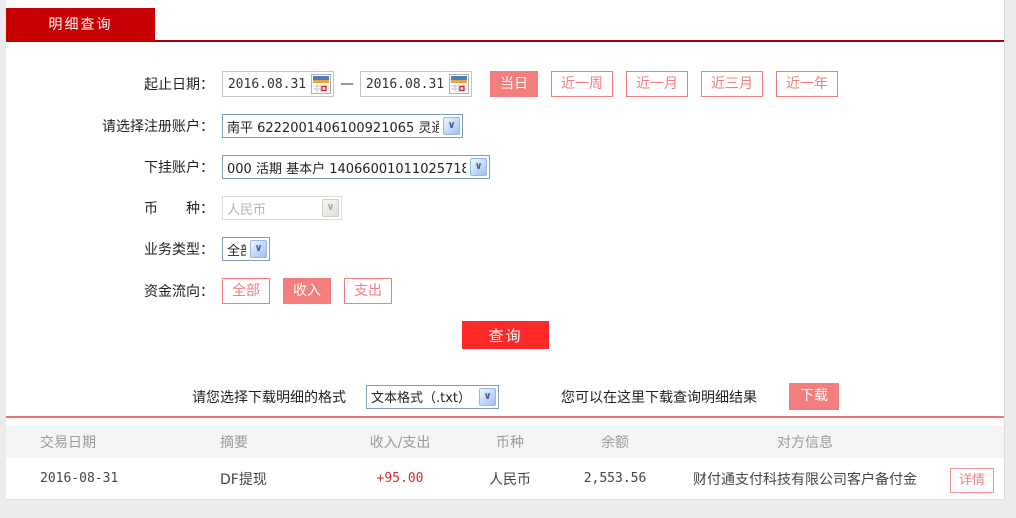 Image resolution: width=1016 pixels, height=518 pixels. What do you see at coordinates (179, 292) in the screenshot?
I see `fund-flow-label: 资金流向：` at bounding box center [179, 292].